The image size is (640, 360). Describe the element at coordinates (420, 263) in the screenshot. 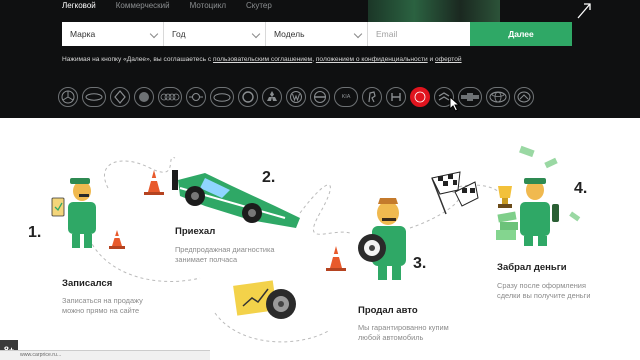

I see `step-3-number: 3.` at that location.